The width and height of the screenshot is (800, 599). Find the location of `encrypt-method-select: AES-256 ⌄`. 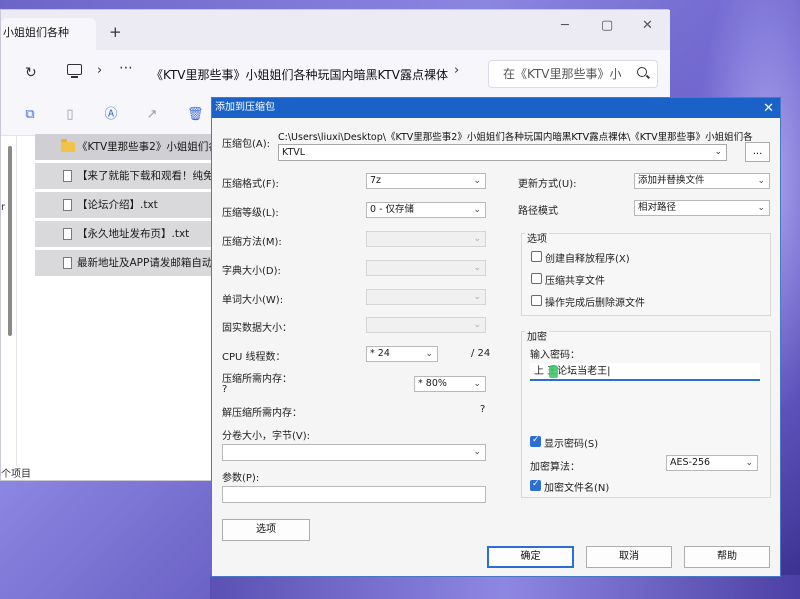

encrypt-method-select: AES-256 ⌄ is located at coordinates (712, 463).